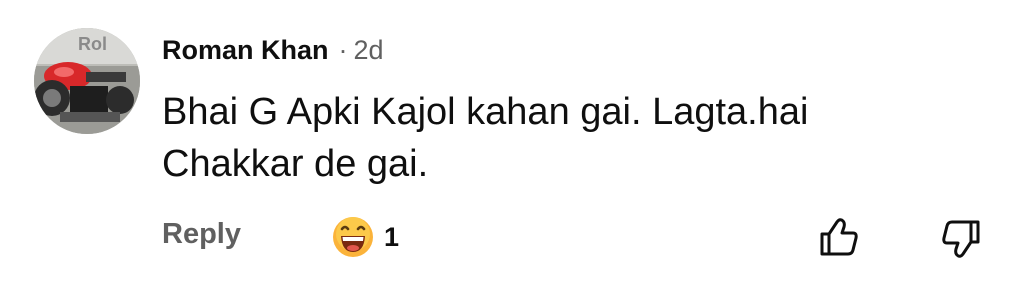 This screenshot has width=1024, height=300. Describe the element at coordinates (961, 239) in the screenshot. I see `thumbs-down-icon` at that location.